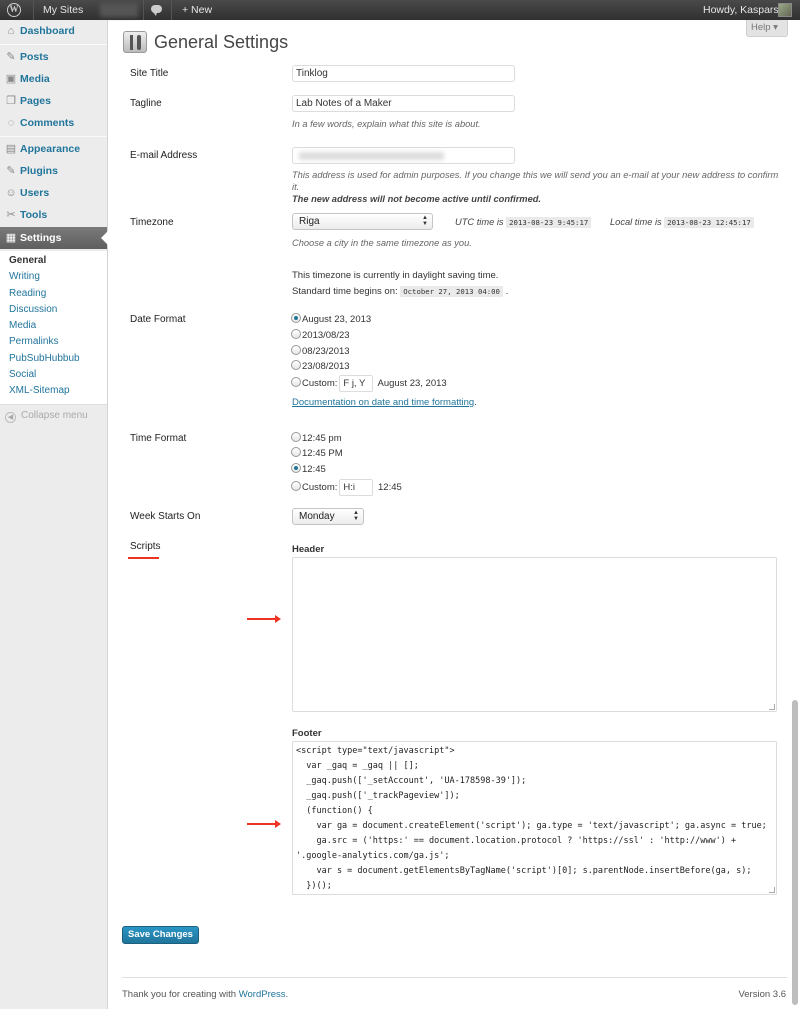 The image size is (800, 1009). What do you see at coordinates (164, 155) in the screenshot?
I see `email-label: E-mail Address` at bounding box center [164, 155].